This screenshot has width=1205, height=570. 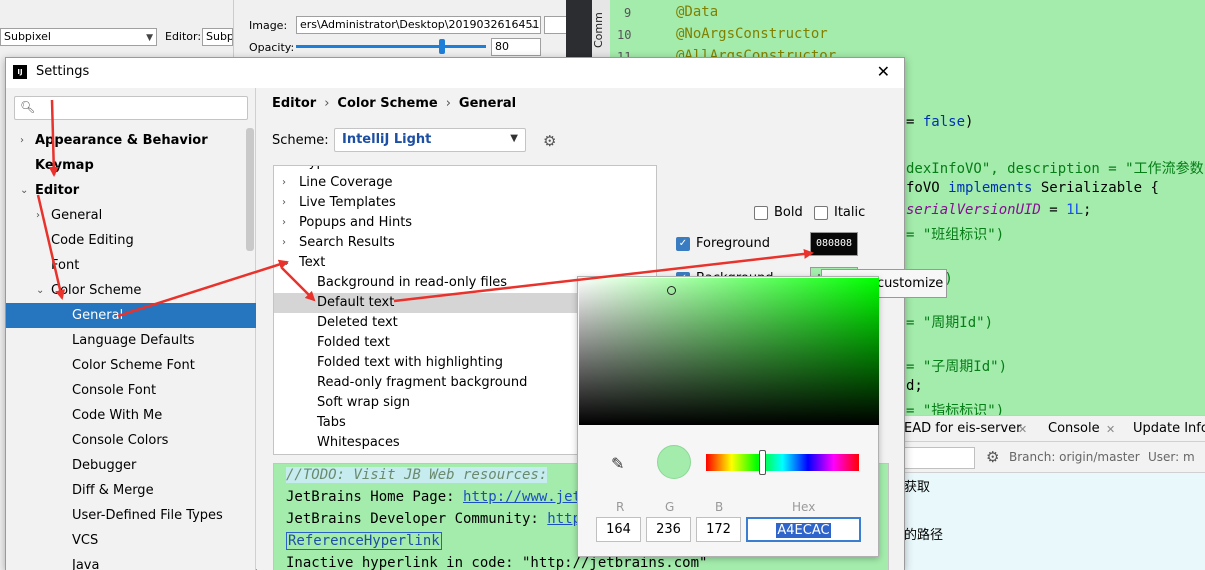 What do you see at coordinates (113, 490) in the screenshot?
I see `sidebar-item-label: Diff & Merge` at bounding box center [113, 490].